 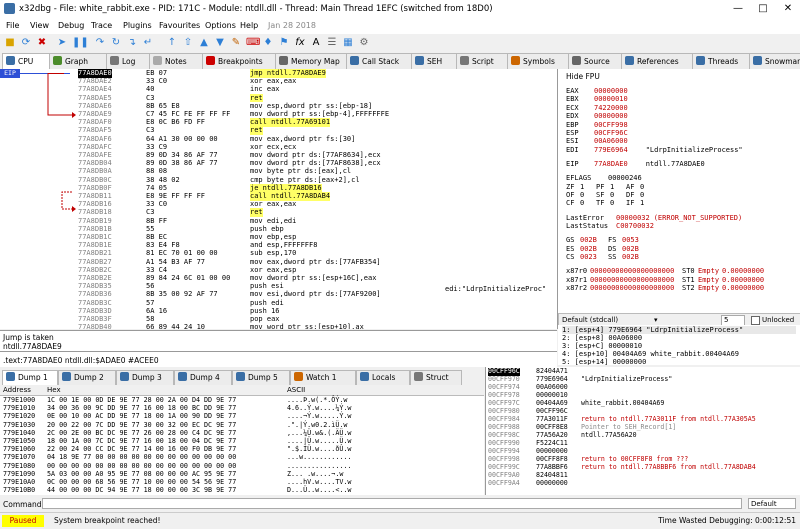 What do you see at coordinates (145, 377) in the screenshot?
I see `tab-dump-3: Dump 3` at bounding box center [145, 377].